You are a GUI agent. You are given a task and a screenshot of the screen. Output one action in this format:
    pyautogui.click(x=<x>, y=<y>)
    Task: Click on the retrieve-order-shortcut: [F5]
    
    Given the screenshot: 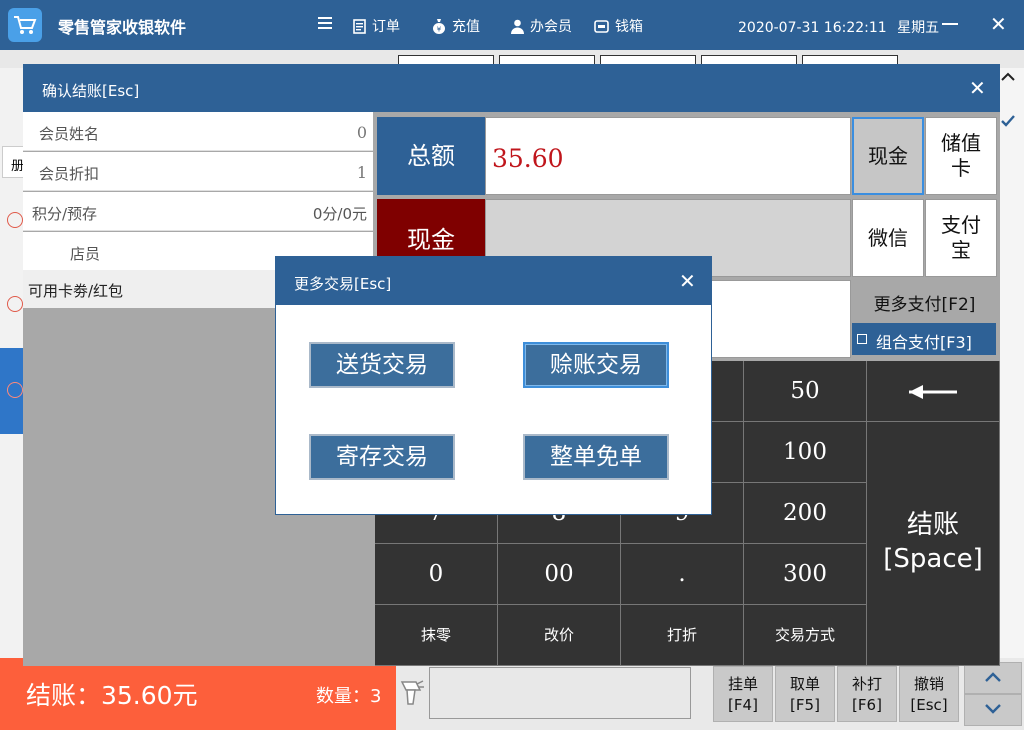 What is the action you would take?
    pyautogui.click(x=805, y=705)
    